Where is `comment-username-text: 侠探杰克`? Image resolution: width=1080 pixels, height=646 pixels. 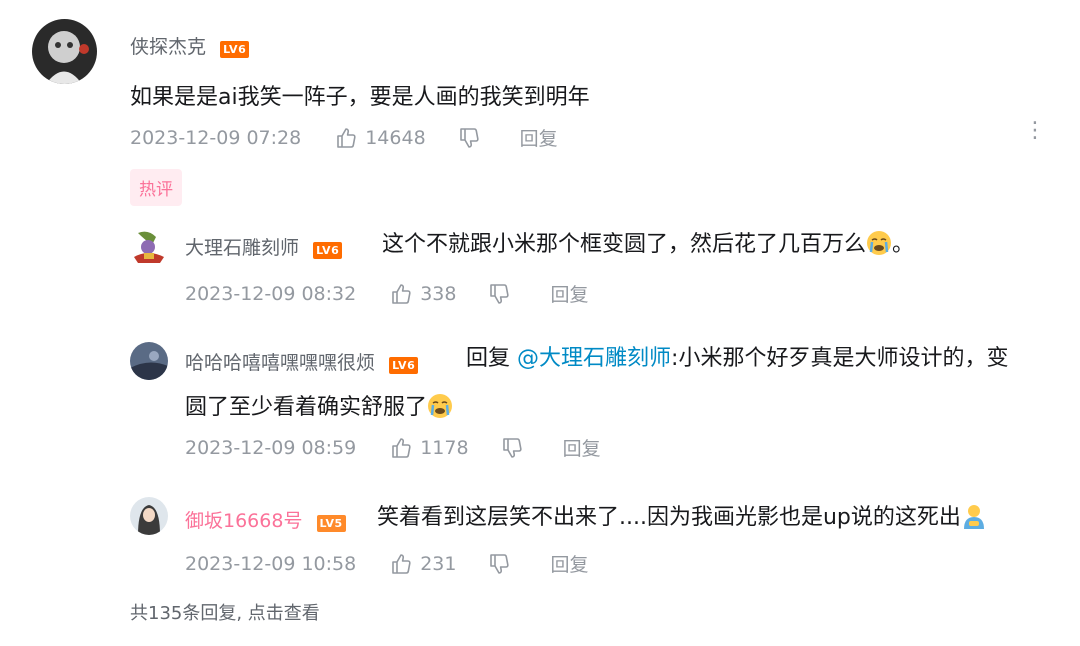
comment-username-text: 侠探杰克 is located at coordinates (168, 47).